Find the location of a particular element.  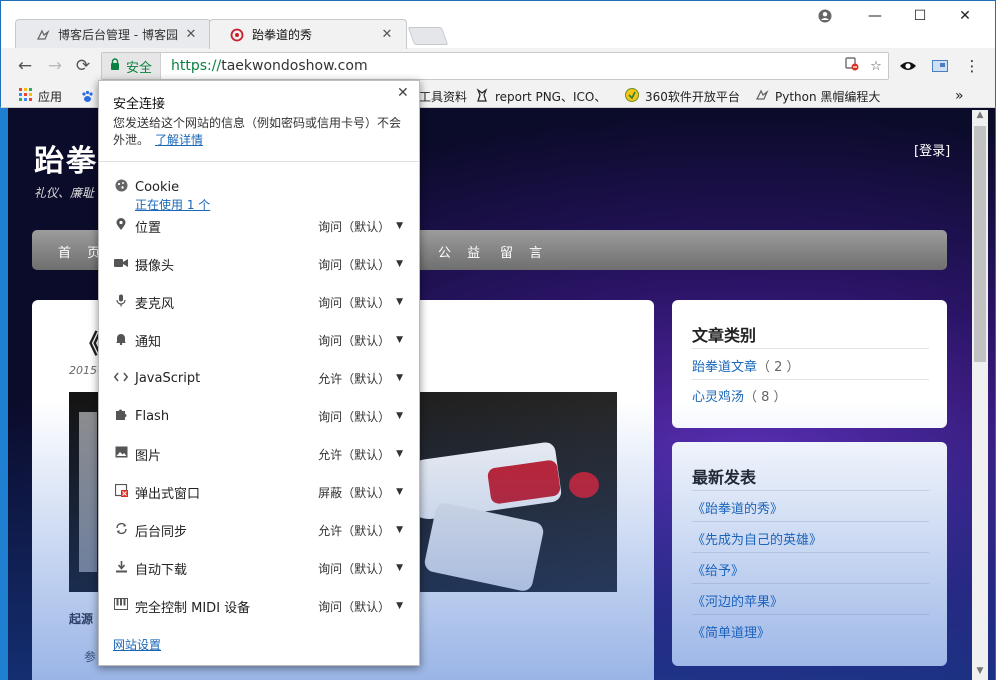

cookies-in-use-link: 正在使用 1 个 is located at coordinates (172, 204).